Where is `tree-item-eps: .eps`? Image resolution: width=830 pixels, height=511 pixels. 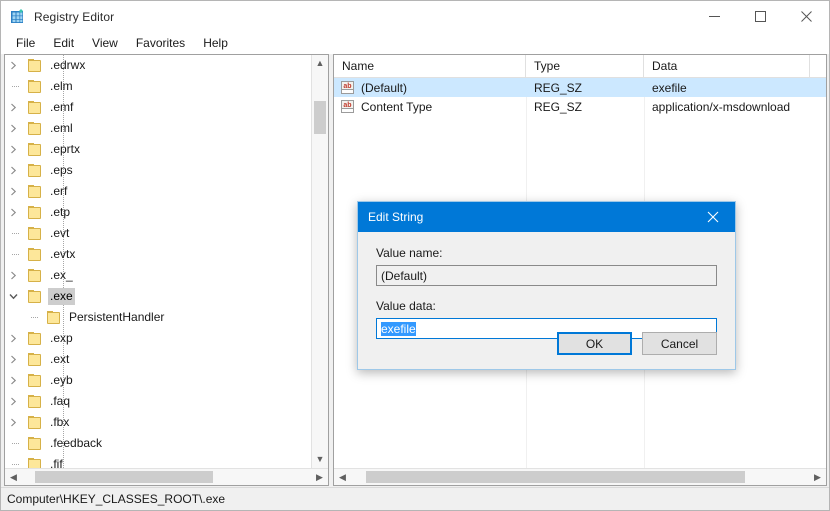 tree-item-eps: .eps is located at coordinates (158, 170).